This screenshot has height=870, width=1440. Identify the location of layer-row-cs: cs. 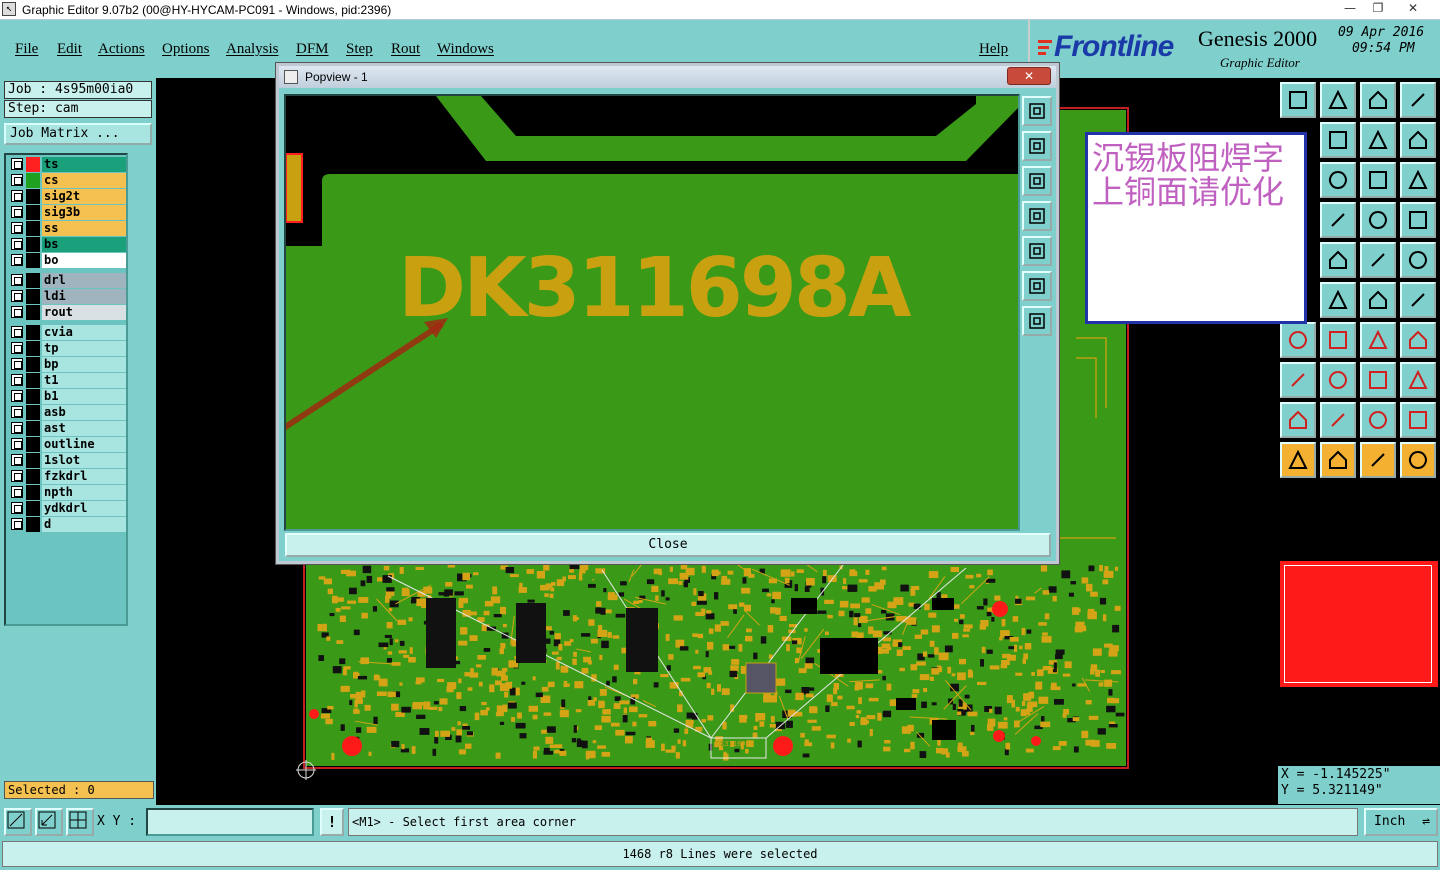
(67, 180).